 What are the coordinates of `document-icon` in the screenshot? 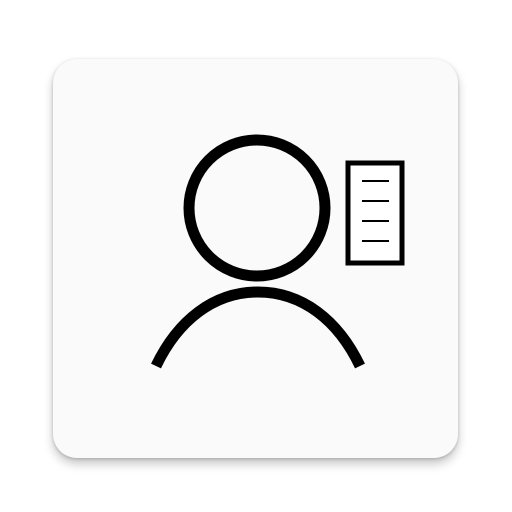 It's located at (375, 213).